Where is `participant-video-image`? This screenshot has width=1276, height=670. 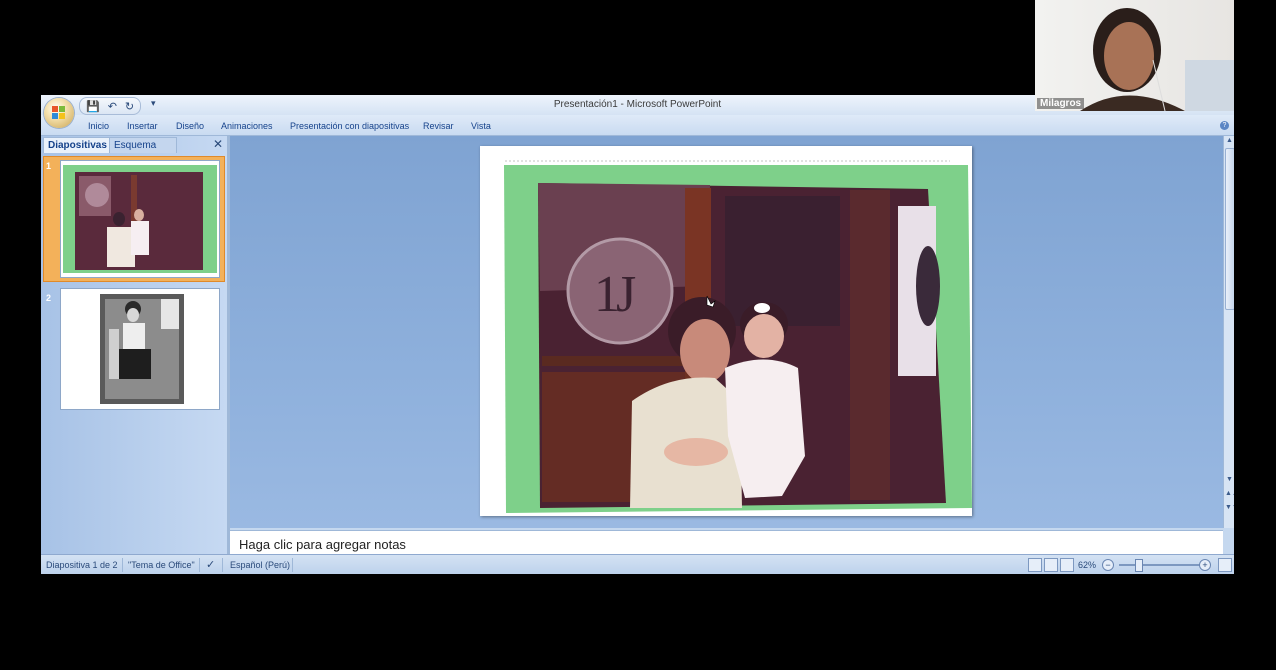
participant-video-image is located at coordinates (1157, 59).